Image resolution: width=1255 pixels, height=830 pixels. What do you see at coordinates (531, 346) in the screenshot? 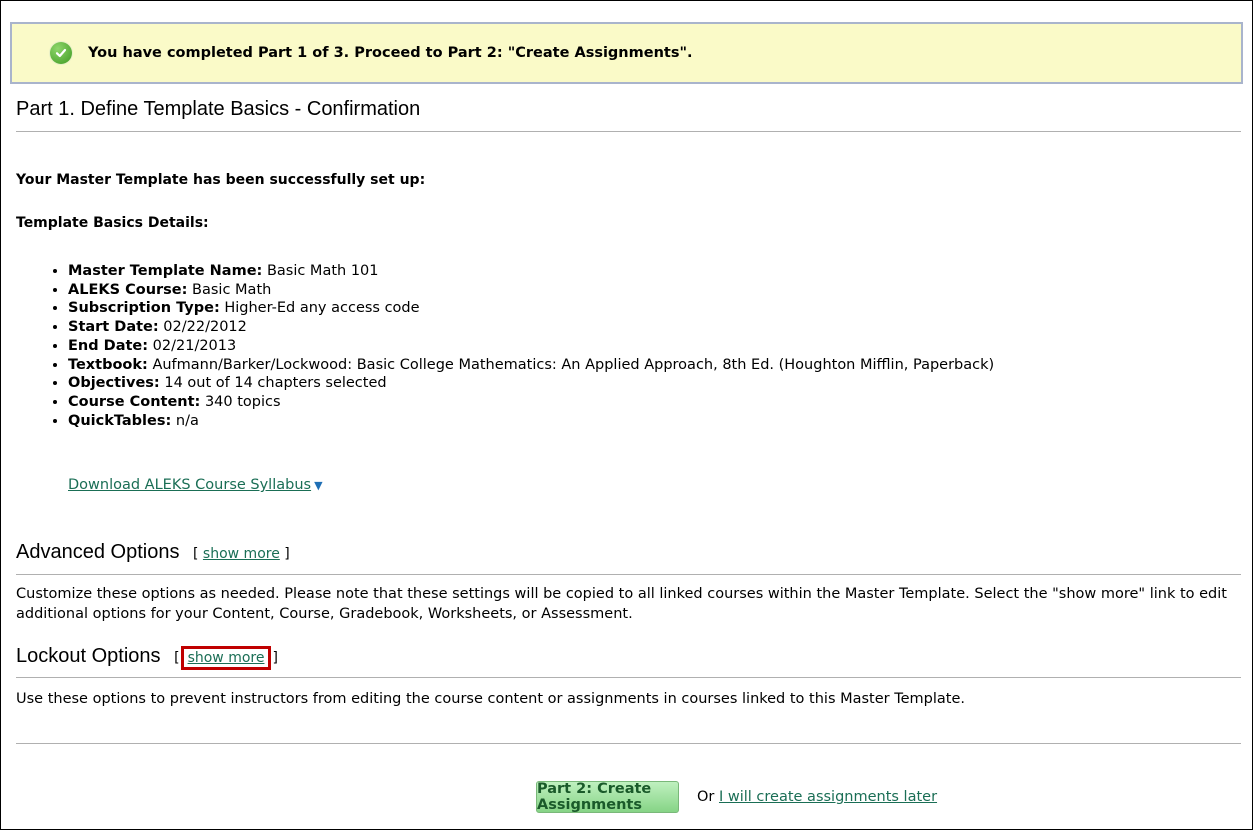
I see `detail-item: End Date: 02/21/2013` at bounding box center [531, 346].